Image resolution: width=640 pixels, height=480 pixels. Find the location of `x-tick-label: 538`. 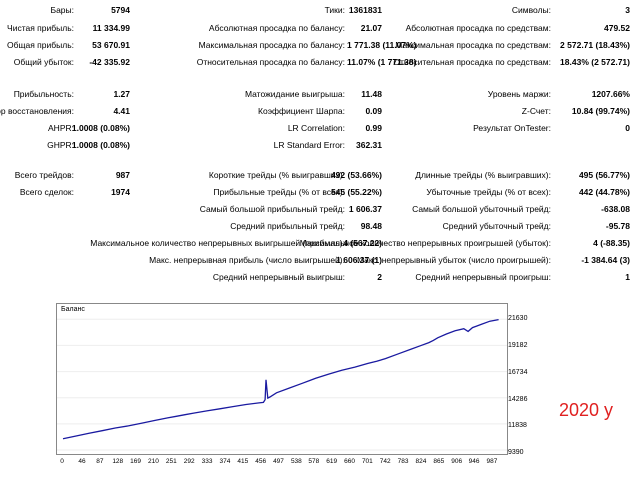

x-tick-label: 538 is located at coordinates (296, 461).